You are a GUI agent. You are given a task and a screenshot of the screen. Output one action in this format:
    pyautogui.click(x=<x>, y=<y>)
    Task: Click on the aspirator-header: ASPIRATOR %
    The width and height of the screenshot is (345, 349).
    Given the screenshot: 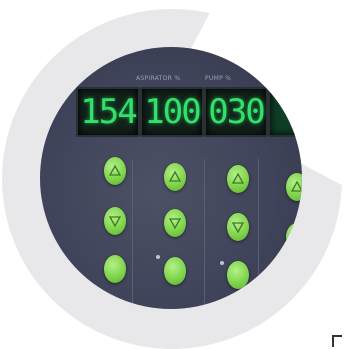 What is the action you would take?
    pyautogui.click(x=158, y=78)
    